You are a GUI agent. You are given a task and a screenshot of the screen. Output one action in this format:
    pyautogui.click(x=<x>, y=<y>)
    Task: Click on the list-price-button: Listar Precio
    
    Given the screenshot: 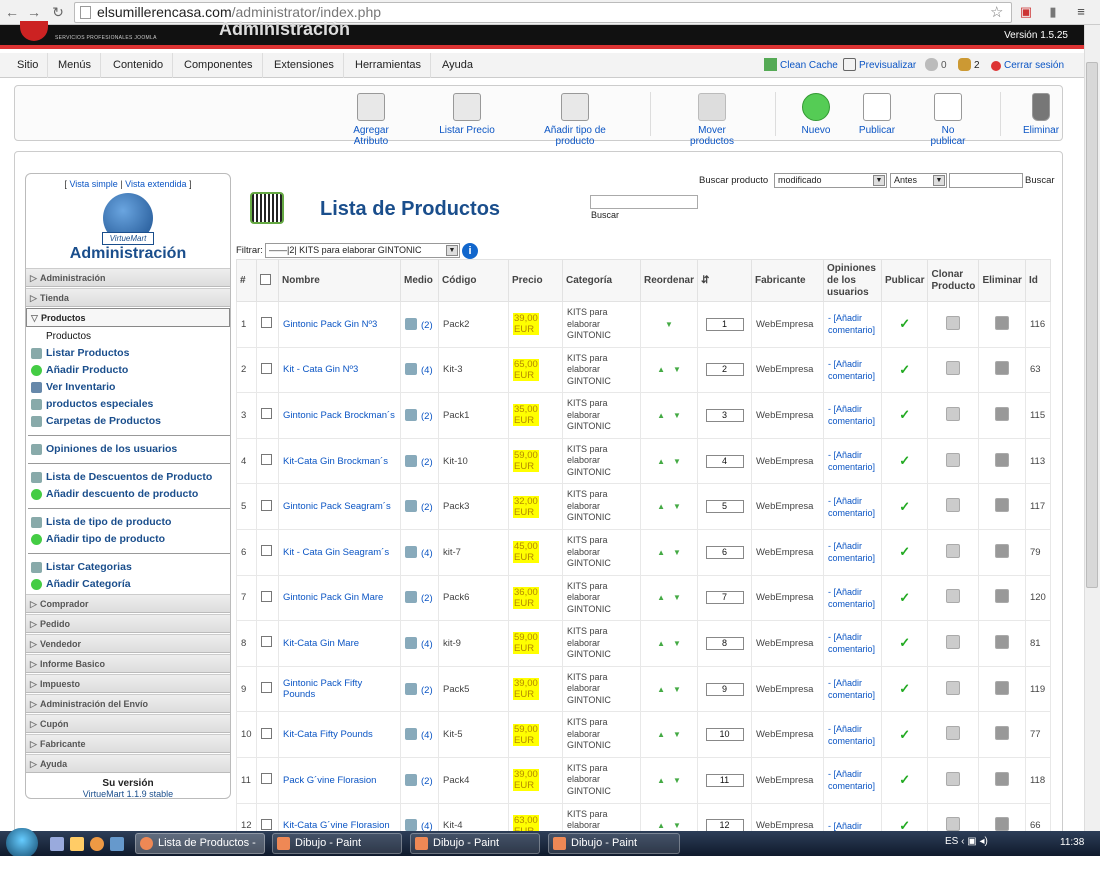 What is the action you would take?
    pyautogui.click(x=467, y=114)
    